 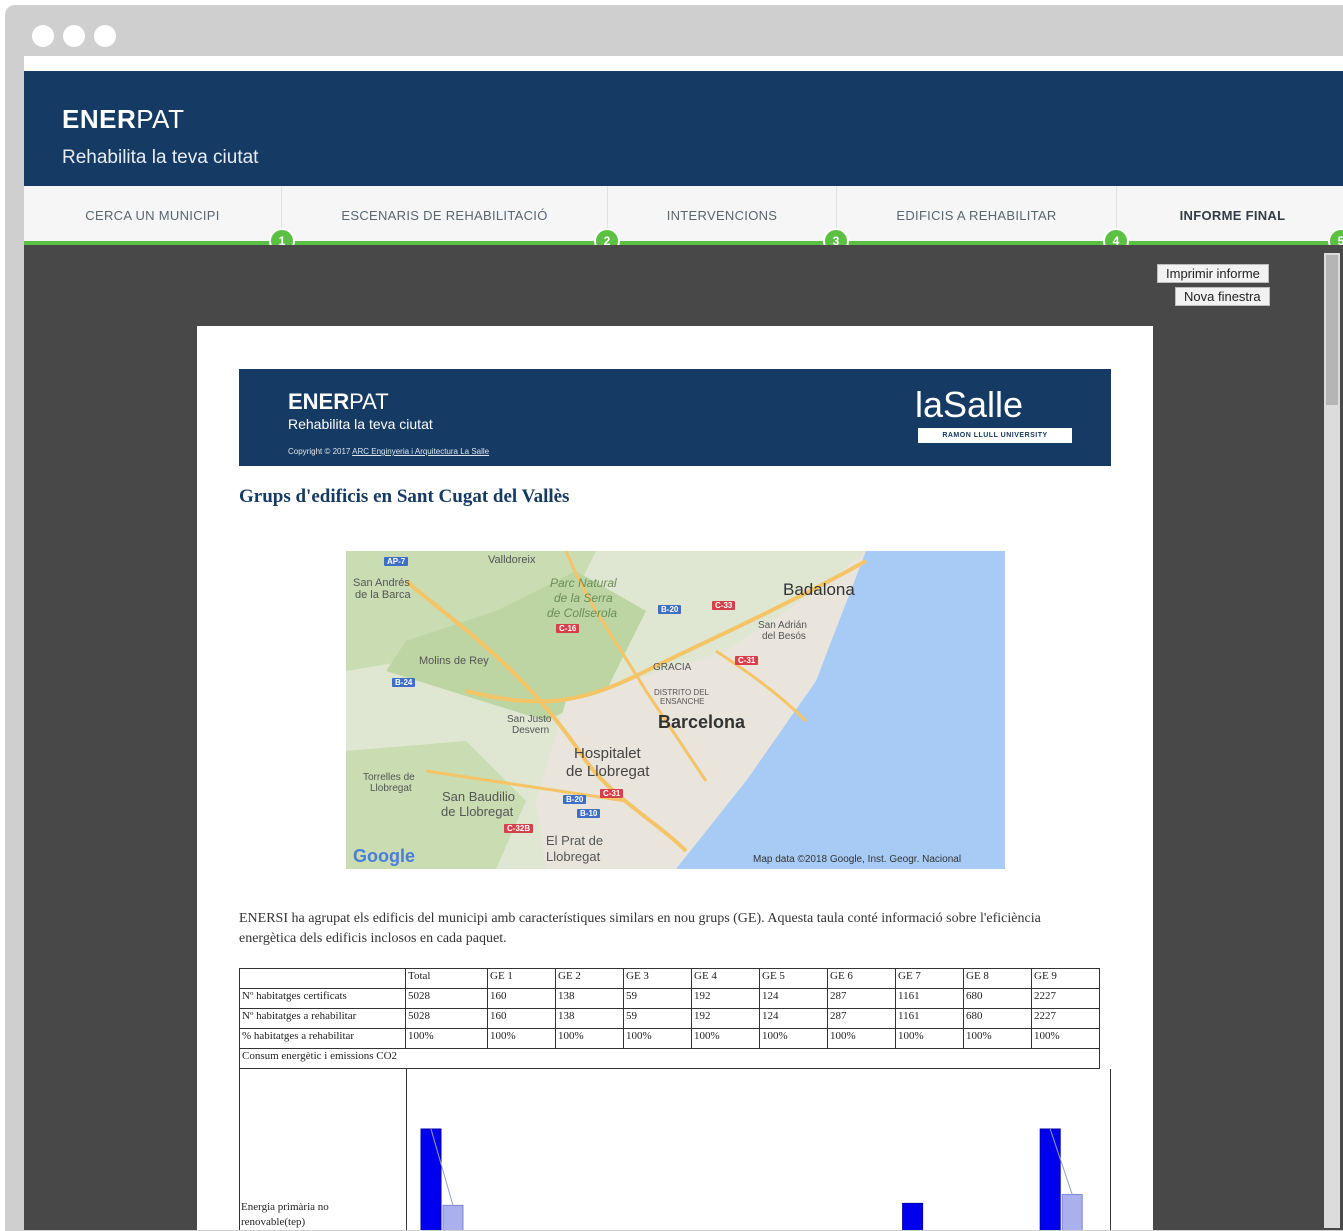 What do you see at coordinates (445, 215) in the screenshot?
I see `step-escenaris: ESCENARIS DE REHABILITACIÓ` at bounding box center [445, 215].